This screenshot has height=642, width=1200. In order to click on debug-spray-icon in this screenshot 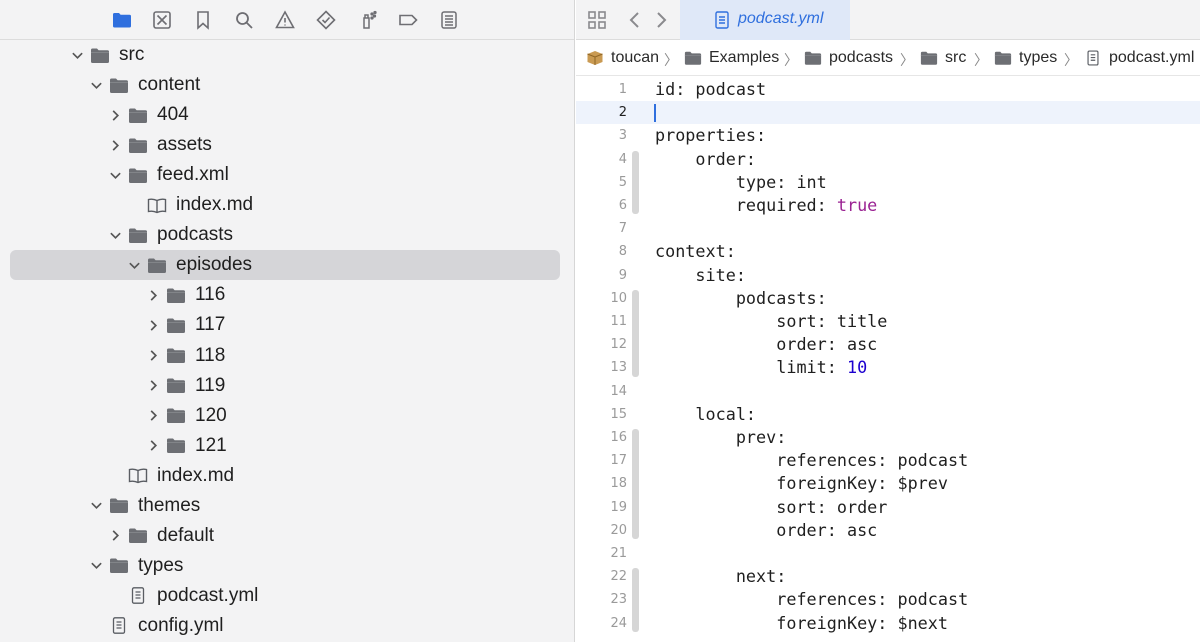, I will do `click(368, 20)`.